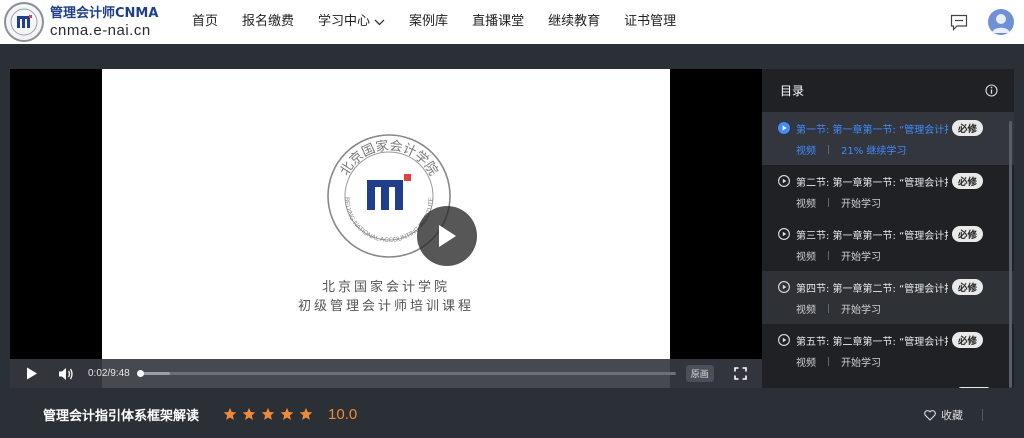 Image resolution: width=1024 pixels, height=438 pixels. What do you see at coordinates (140, 373) in the screenshot?
I see `progress-thumb` at bounding box center [140, 373].